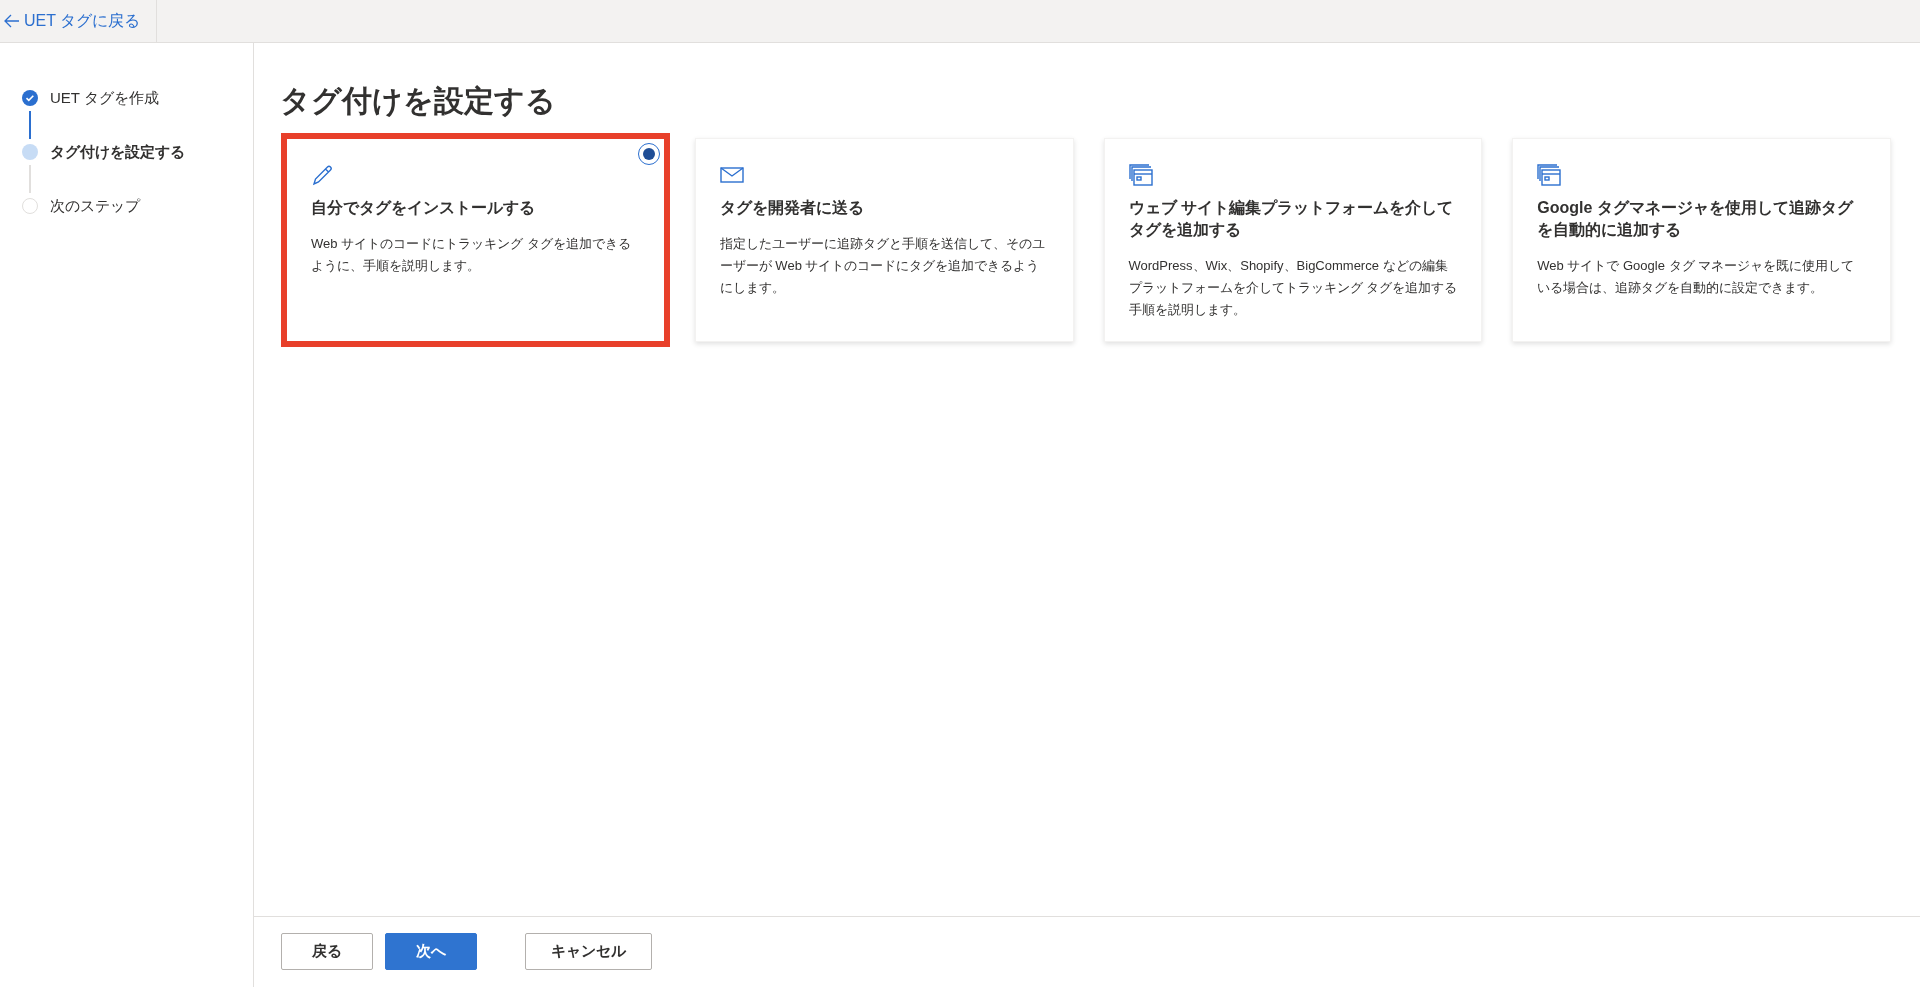 This screenshot has width=1920, height=987. What do you see at coordinates (1293, 288) in the screenshot?
I see `card-description: WordPress、Wix、Shopify、BigCommerce などの編集プラットフォームを介してトラッキング タグを追加する手順を説明します。` at bounding box center [1293, 288].